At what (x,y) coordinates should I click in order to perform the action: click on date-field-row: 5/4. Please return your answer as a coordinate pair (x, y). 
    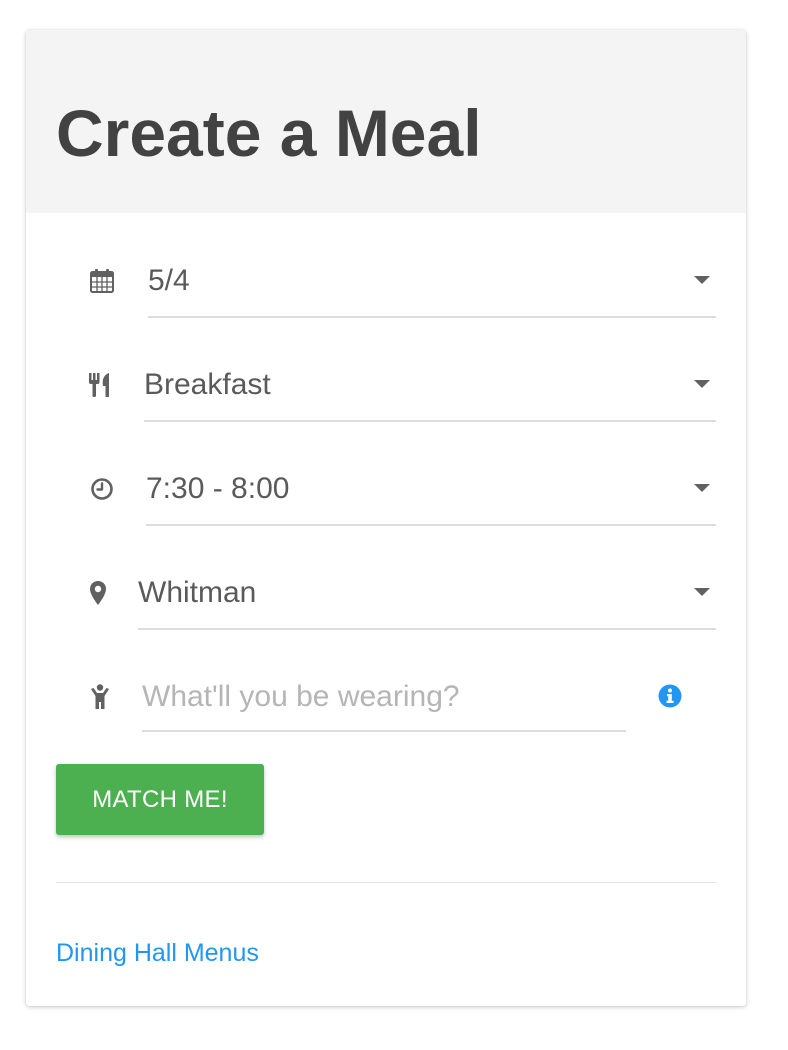
    Looking at the image, I should click on (386, 282).